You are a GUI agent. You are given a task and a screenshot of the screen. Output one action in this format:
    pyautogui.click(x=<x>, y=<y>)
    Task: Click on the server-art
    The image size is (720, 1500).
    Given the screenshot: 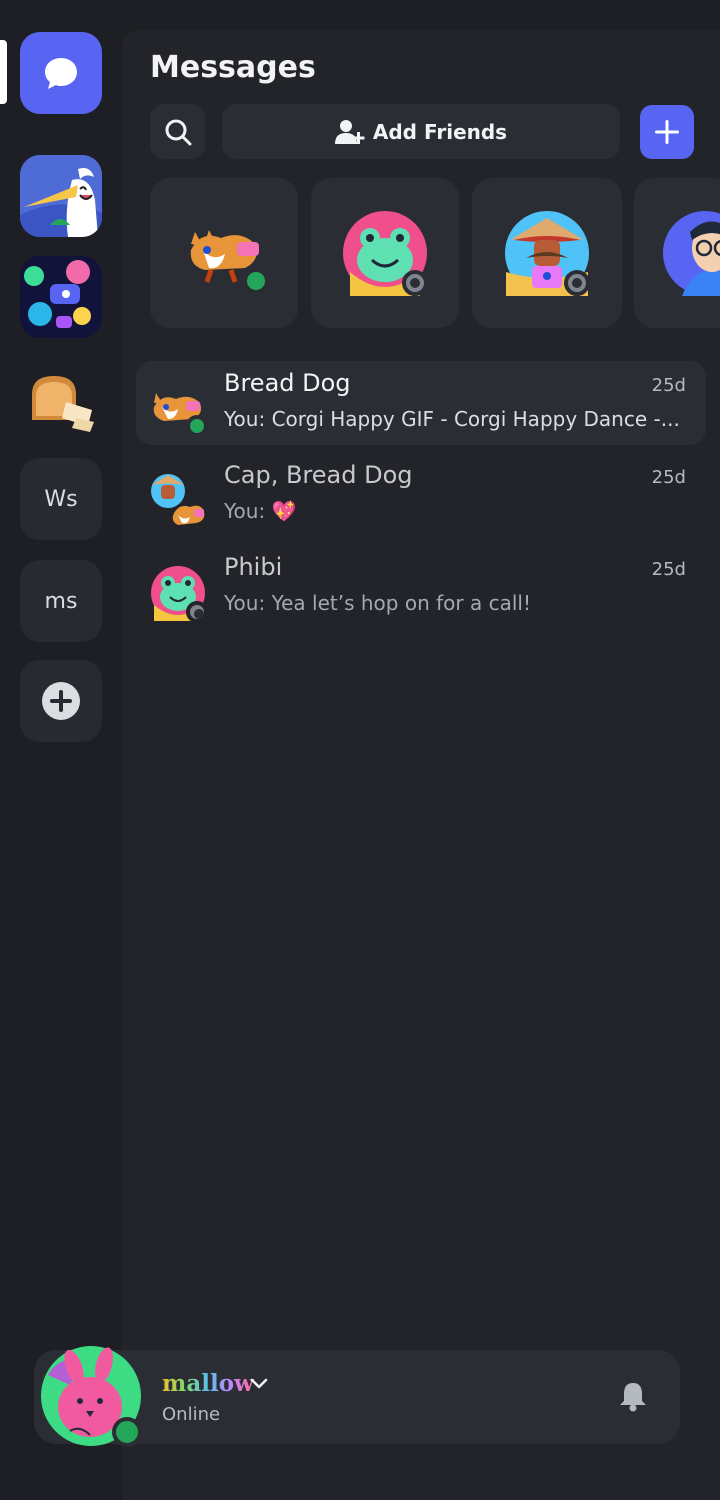 What is the action you would take?
    pyautogui.click(x=61, y=297)
    